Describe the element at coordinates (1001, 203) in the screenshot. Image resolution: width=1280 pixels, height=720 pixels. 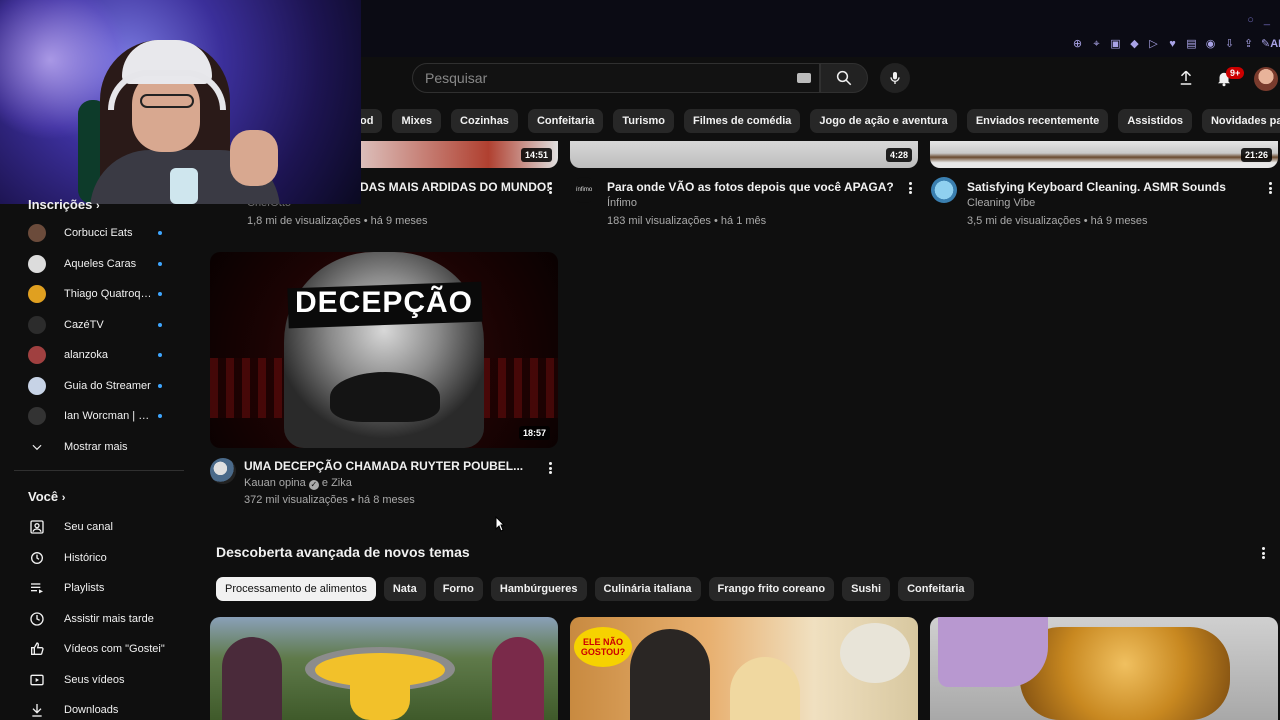
I see `channel-name: Cleaning Vibe` at that location.